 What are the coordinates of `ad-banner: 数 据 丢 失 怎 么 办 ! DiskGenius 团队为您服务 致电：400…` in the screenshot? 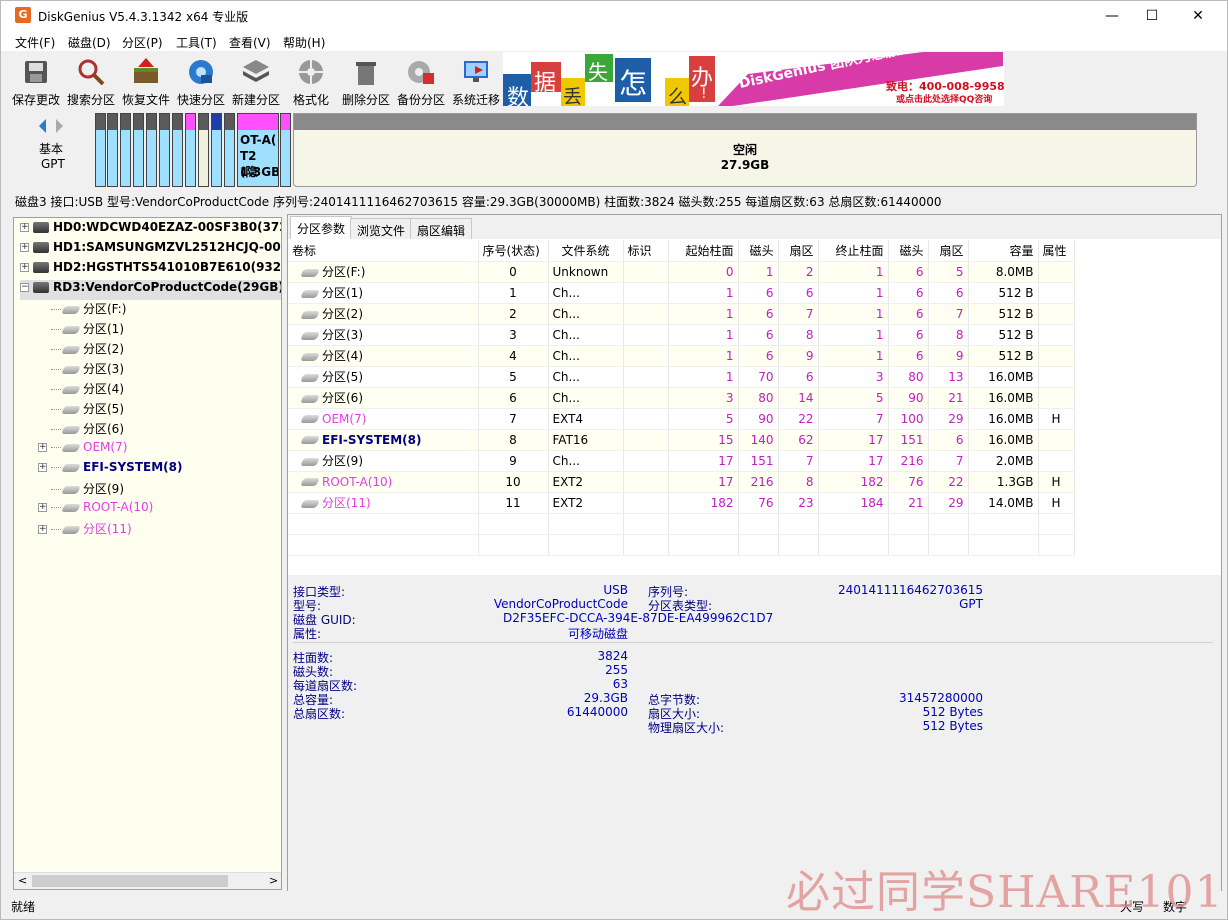 It's located at (753, 79).